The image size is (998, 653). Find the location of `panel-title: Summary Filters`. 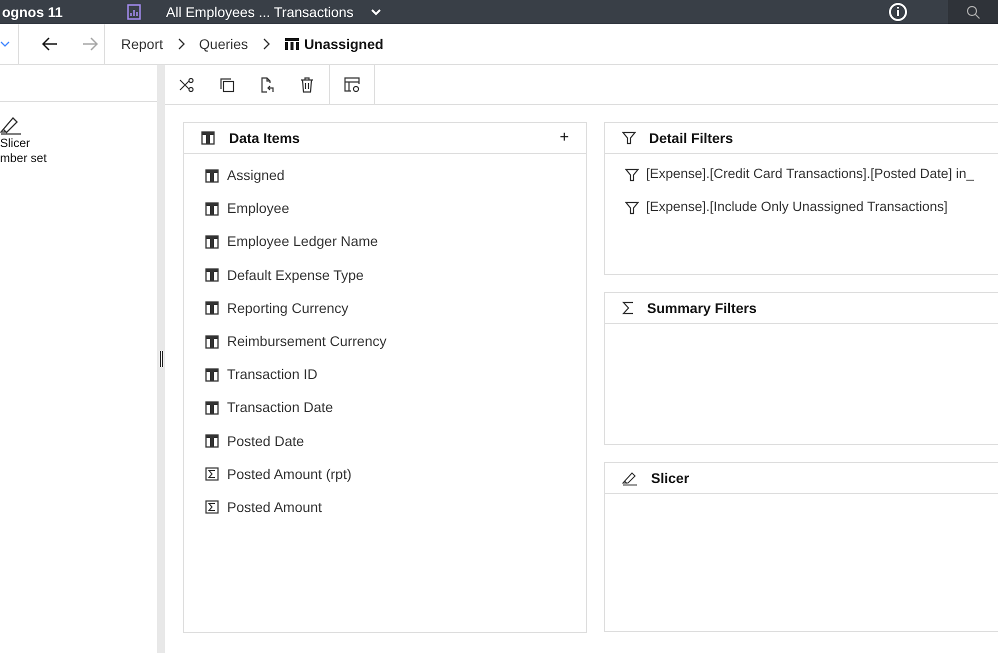

panel-title: Summary Filters is located at coordinates (702, 308).